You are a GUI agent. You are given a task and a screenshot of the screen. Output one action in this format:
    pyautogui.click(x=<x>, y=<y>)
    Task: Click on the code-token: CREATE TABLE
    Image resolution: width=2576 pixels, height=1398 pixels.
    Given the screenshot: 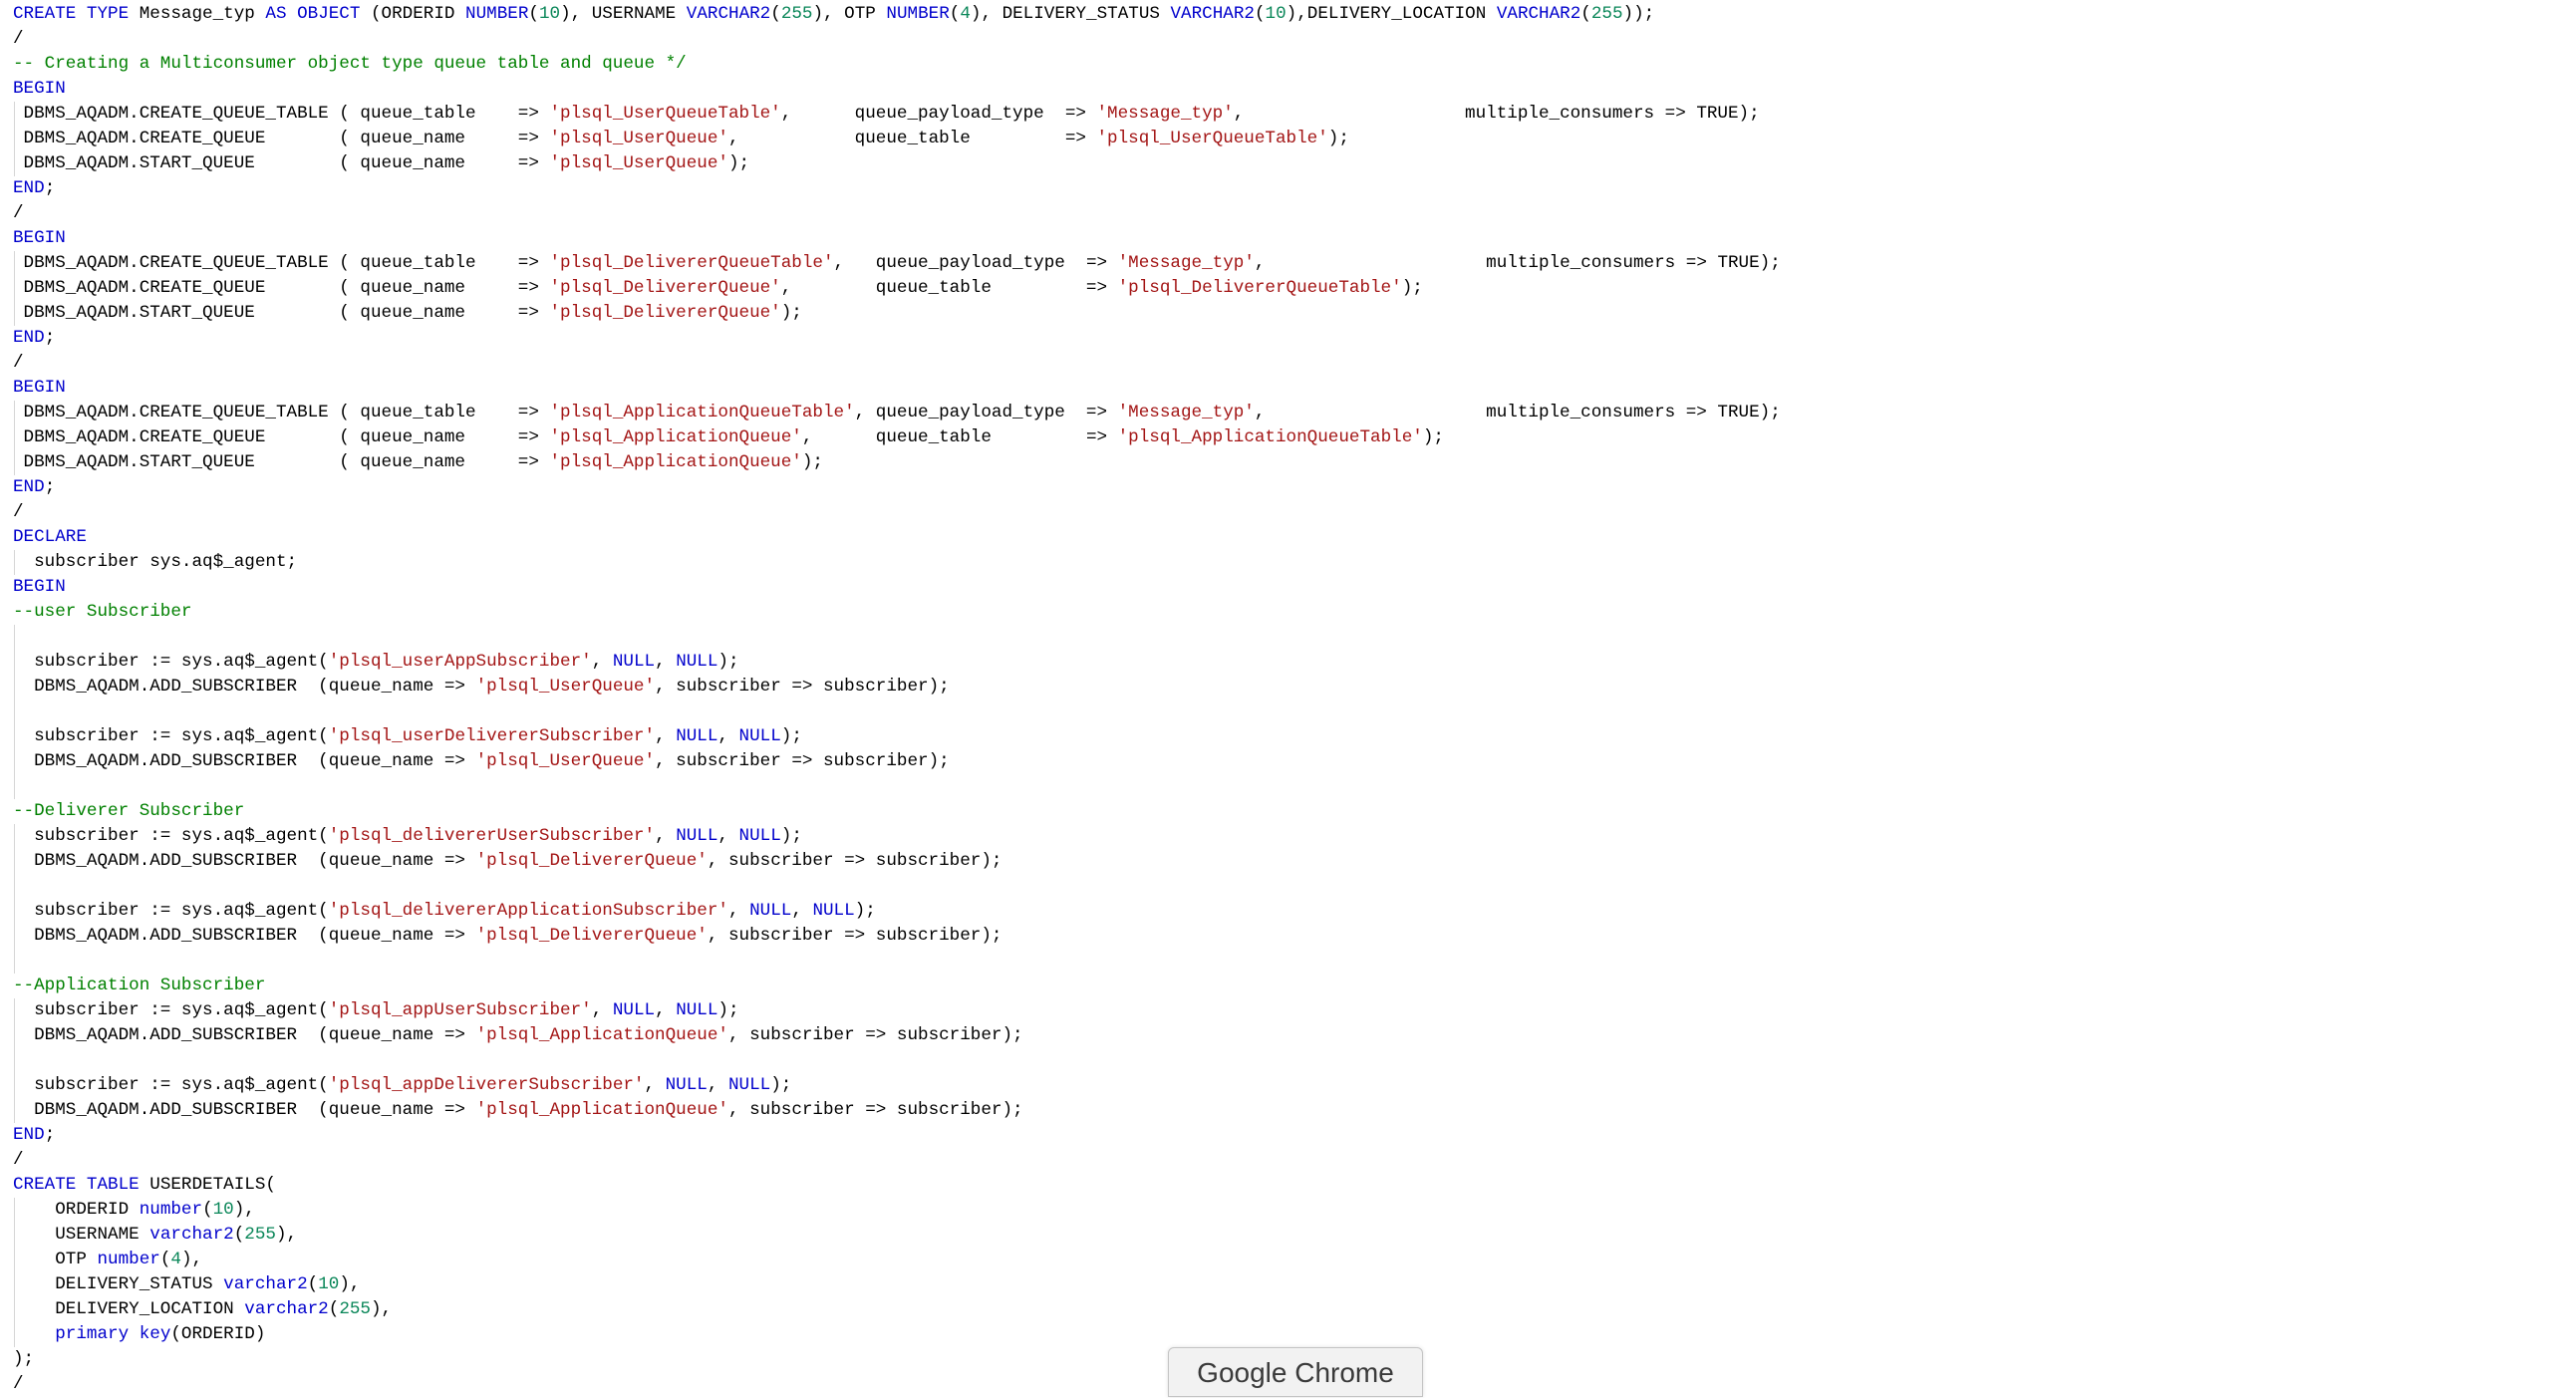 What is the action you would take?
    pyautogui.click(x=76, y=1185)
    